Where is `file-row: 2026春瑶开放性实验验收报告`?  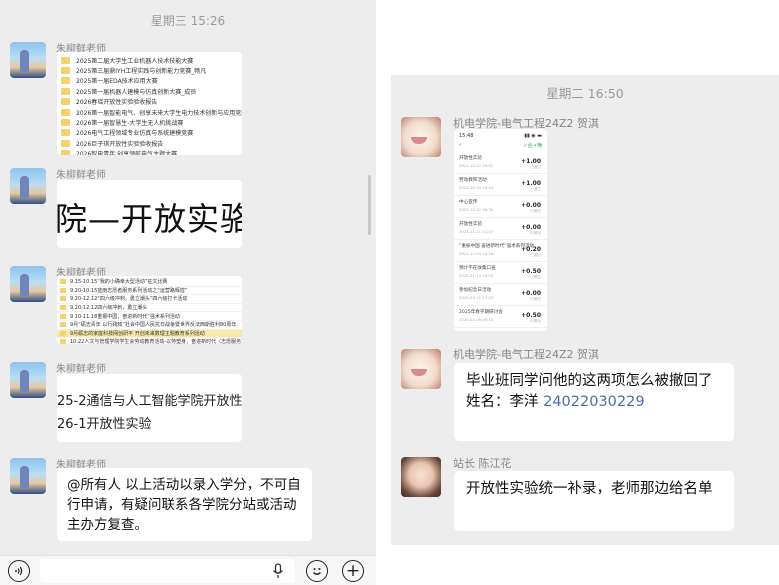
file-row: 2026春瑶开放性实验验收报告 is located at coordinates (149, 102).